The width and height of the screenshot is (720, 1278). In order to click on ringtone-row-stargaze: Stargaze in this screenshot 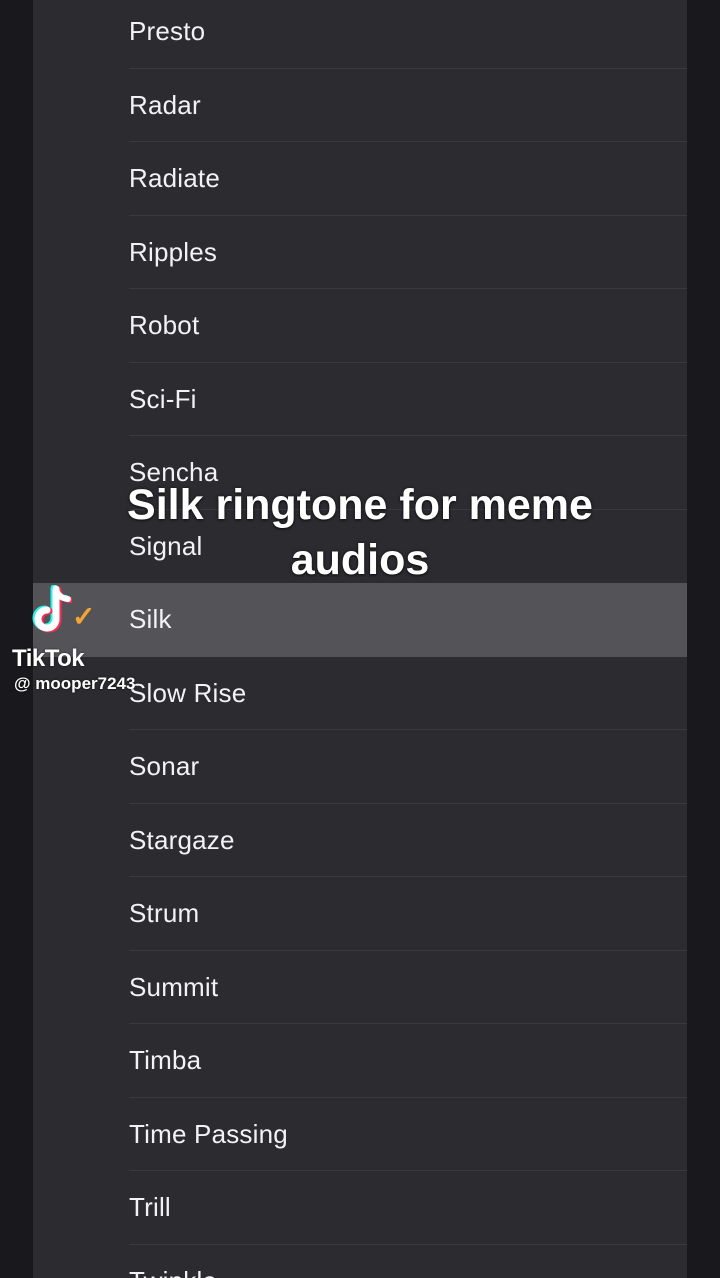, I will do `click(360, 840)`.